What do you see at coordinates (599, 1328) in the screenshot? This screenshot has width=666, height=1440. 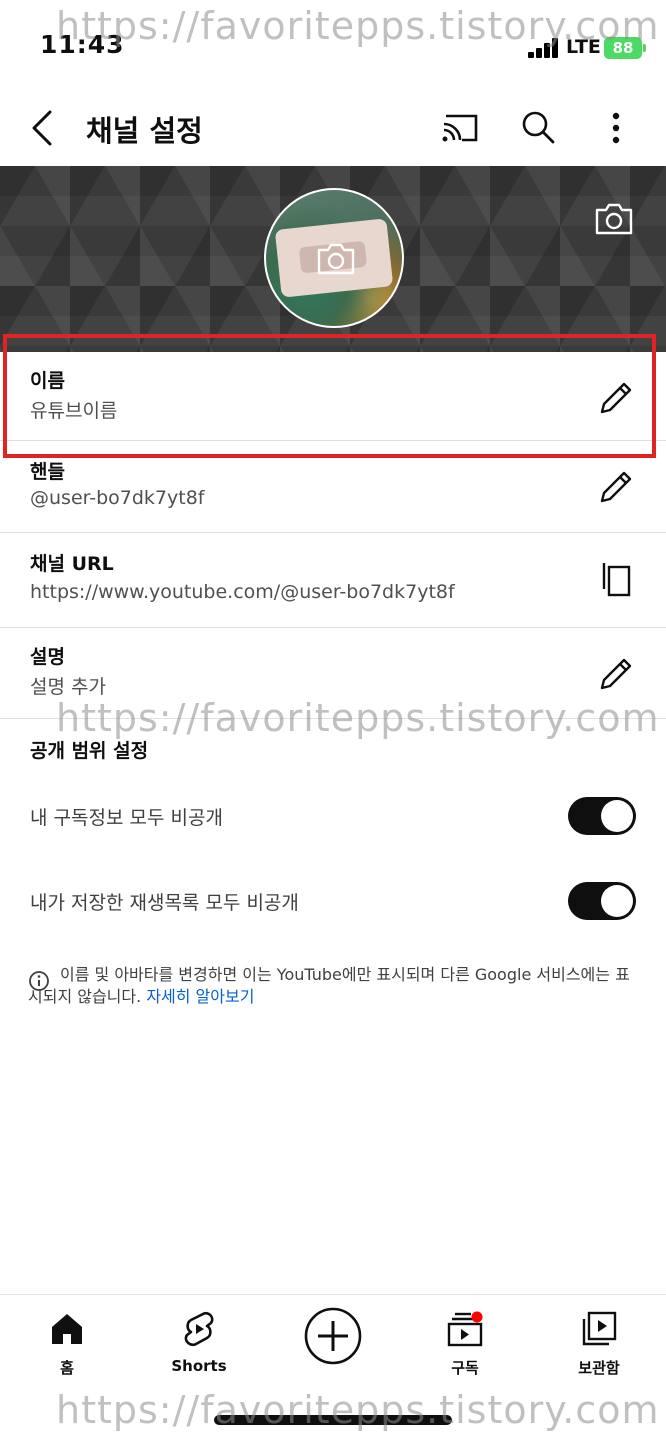 I see `library-icon` at bounding box center [599, 1328].